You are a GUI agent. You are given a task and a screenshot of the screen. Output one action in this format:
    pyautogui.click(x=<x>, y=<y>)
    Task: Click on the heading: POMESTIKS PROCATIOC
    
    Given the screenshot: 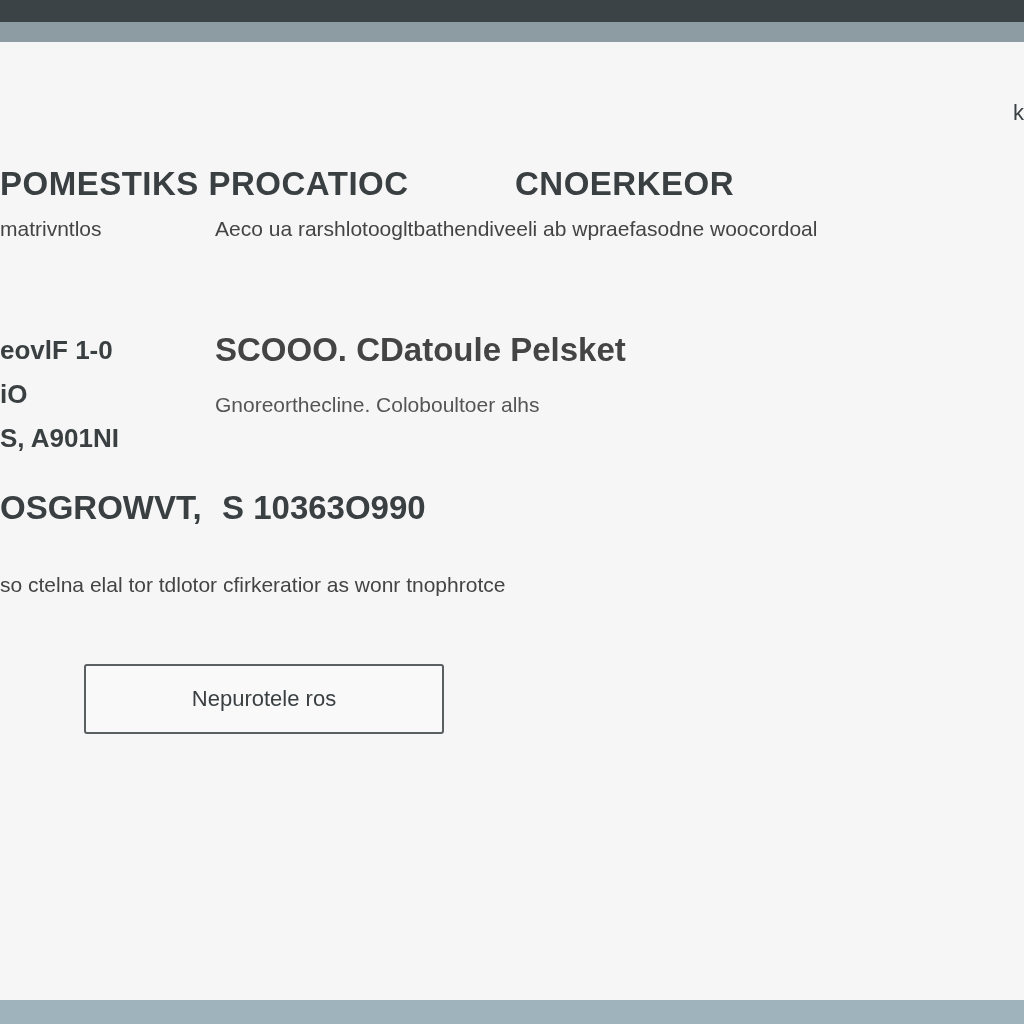 What is the action you would take?
    pyautogui.click(x=205, y=184)
    